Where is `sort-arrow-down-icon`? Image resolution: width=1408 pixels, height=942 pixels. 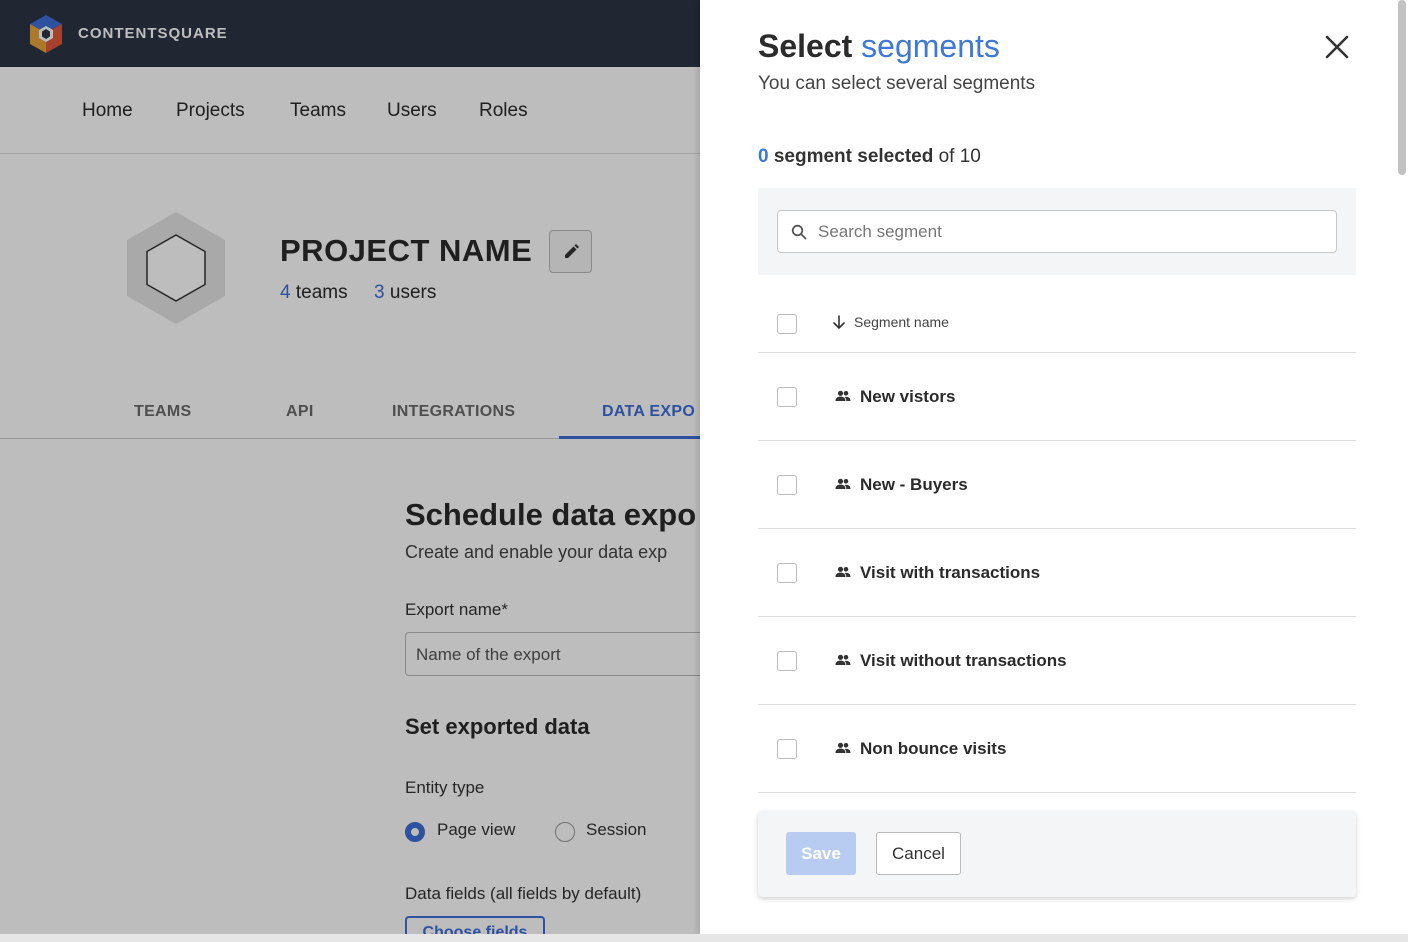
sort-arrow-down-icon is located at coordinates (839, 322).